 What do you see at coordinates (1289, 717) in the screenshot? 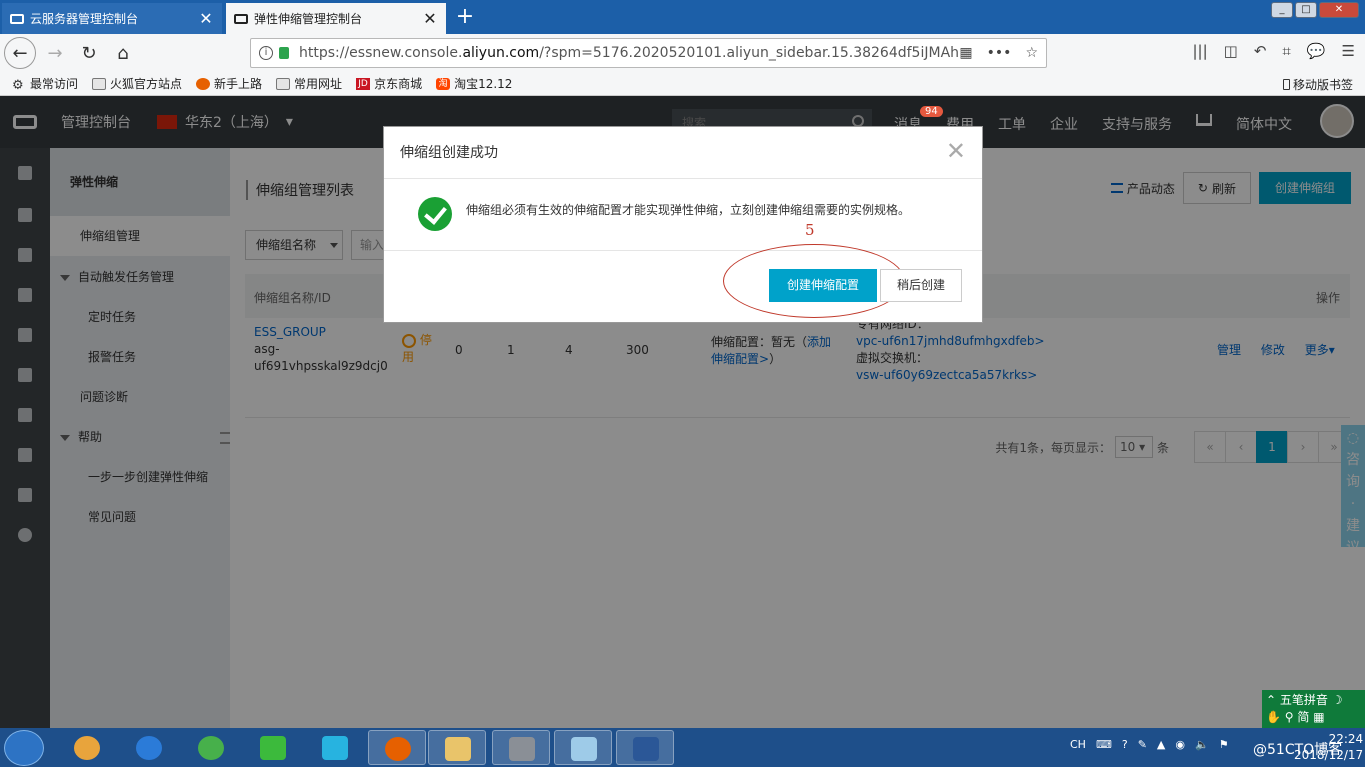
I see `search-icon: ⚲` at bounding box center [1289, 717].